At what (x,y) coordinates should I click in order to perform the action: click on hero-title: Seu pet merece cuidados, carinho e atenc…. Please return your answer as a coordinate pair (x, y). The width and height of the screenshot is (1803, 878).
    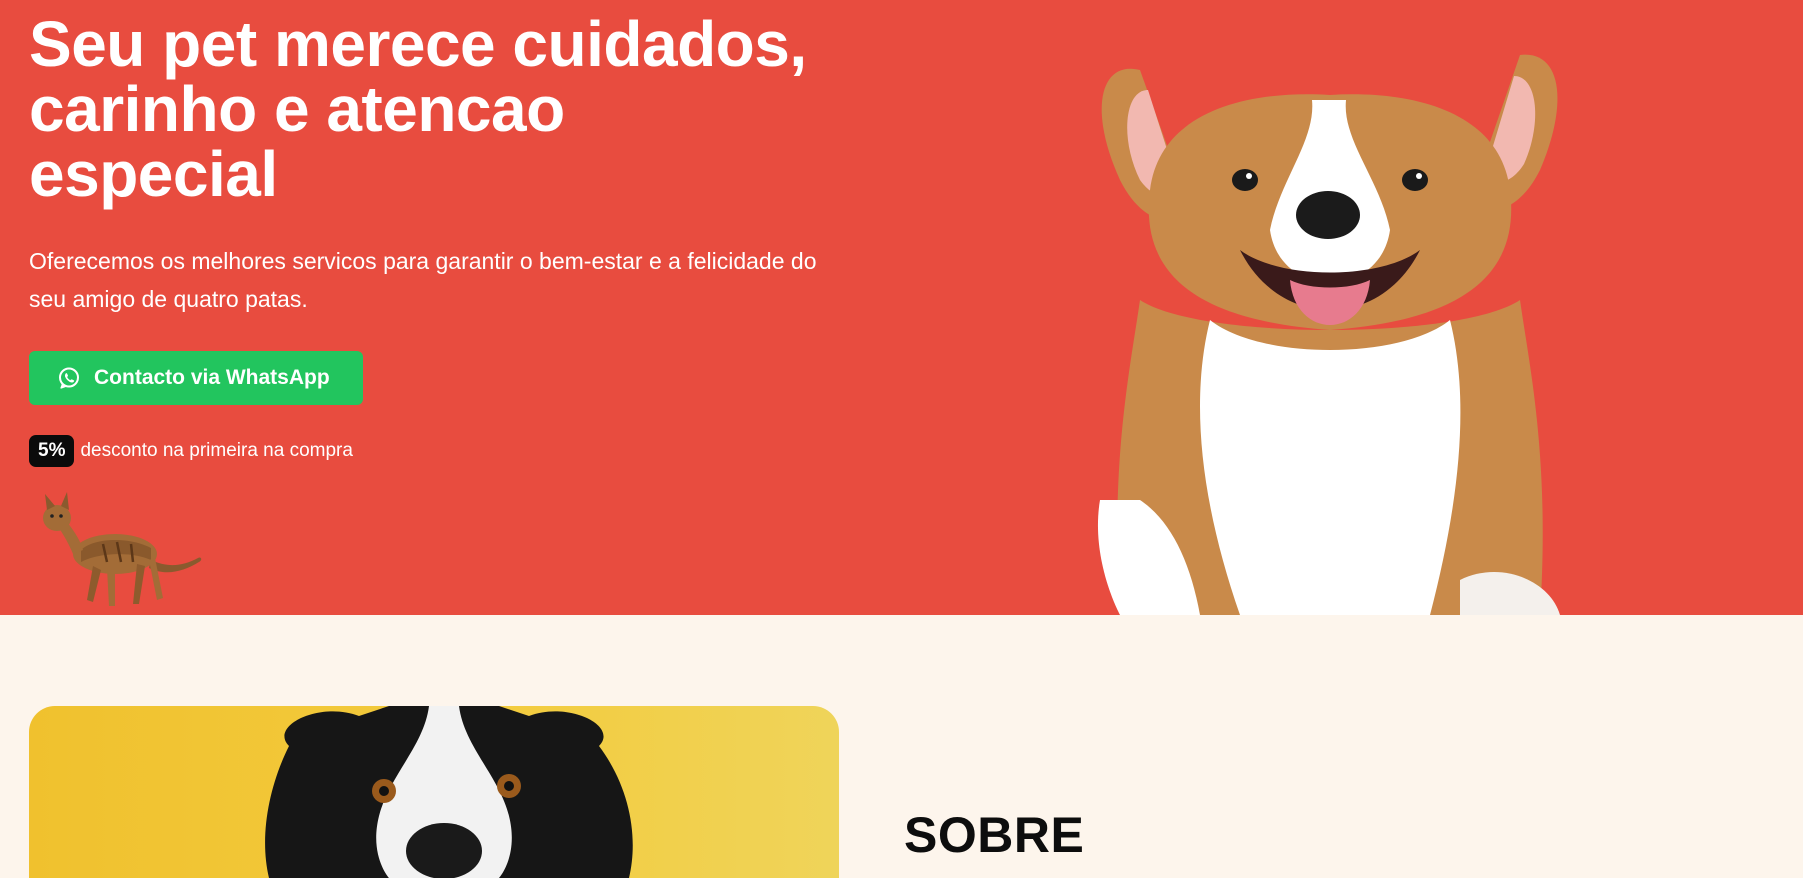
    Looking at the image, I should click on (449, 109).